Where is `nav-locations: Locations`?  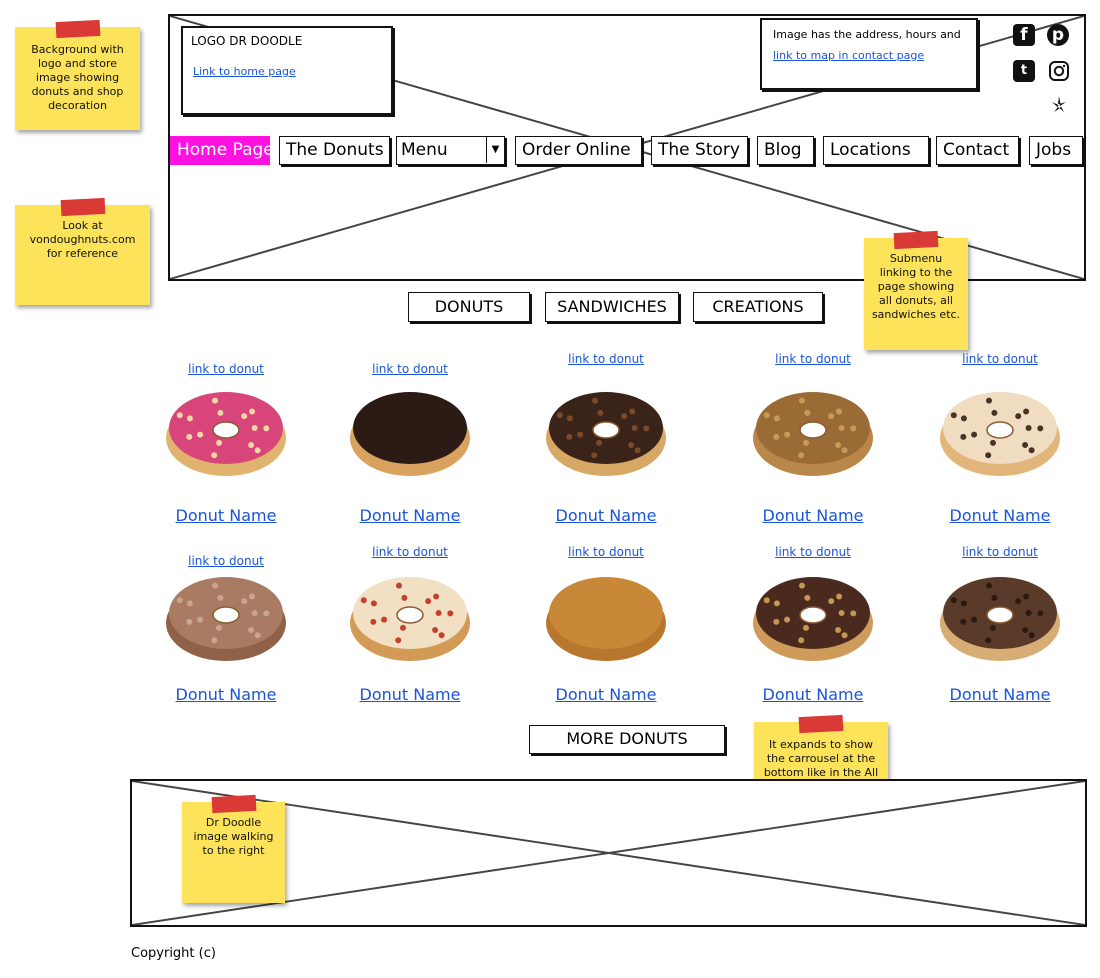
nav-locations: Locations is located at coordinates (876, 150).